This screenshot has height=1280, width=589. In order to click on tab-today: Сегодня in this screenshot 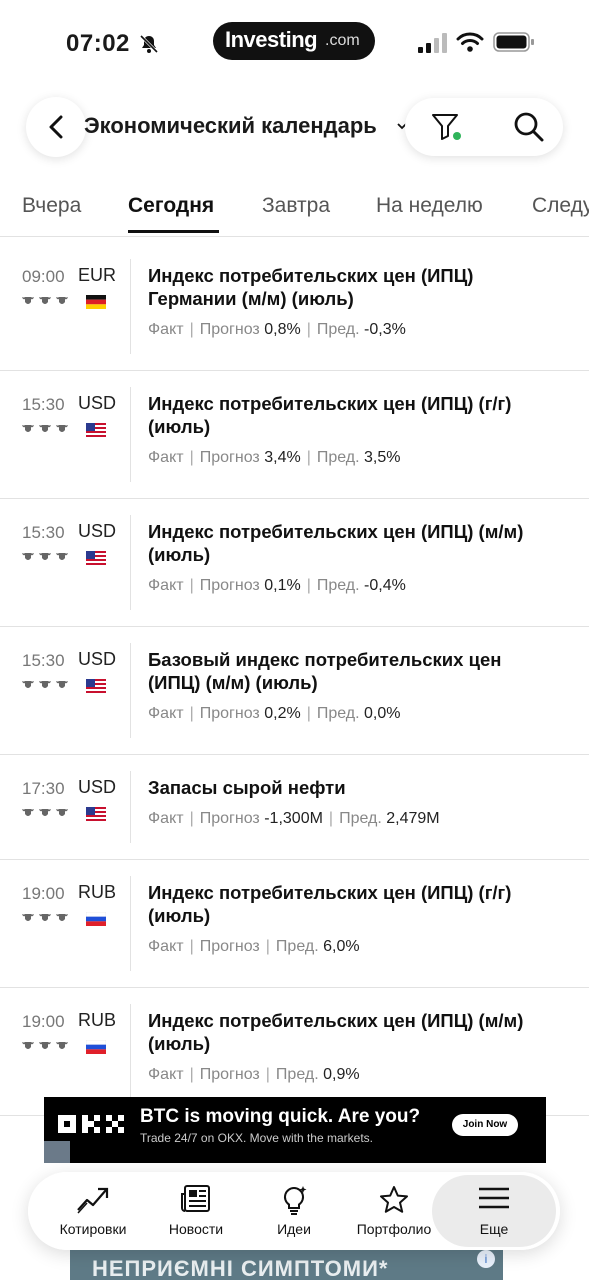, I will do `click(171, 206)`.